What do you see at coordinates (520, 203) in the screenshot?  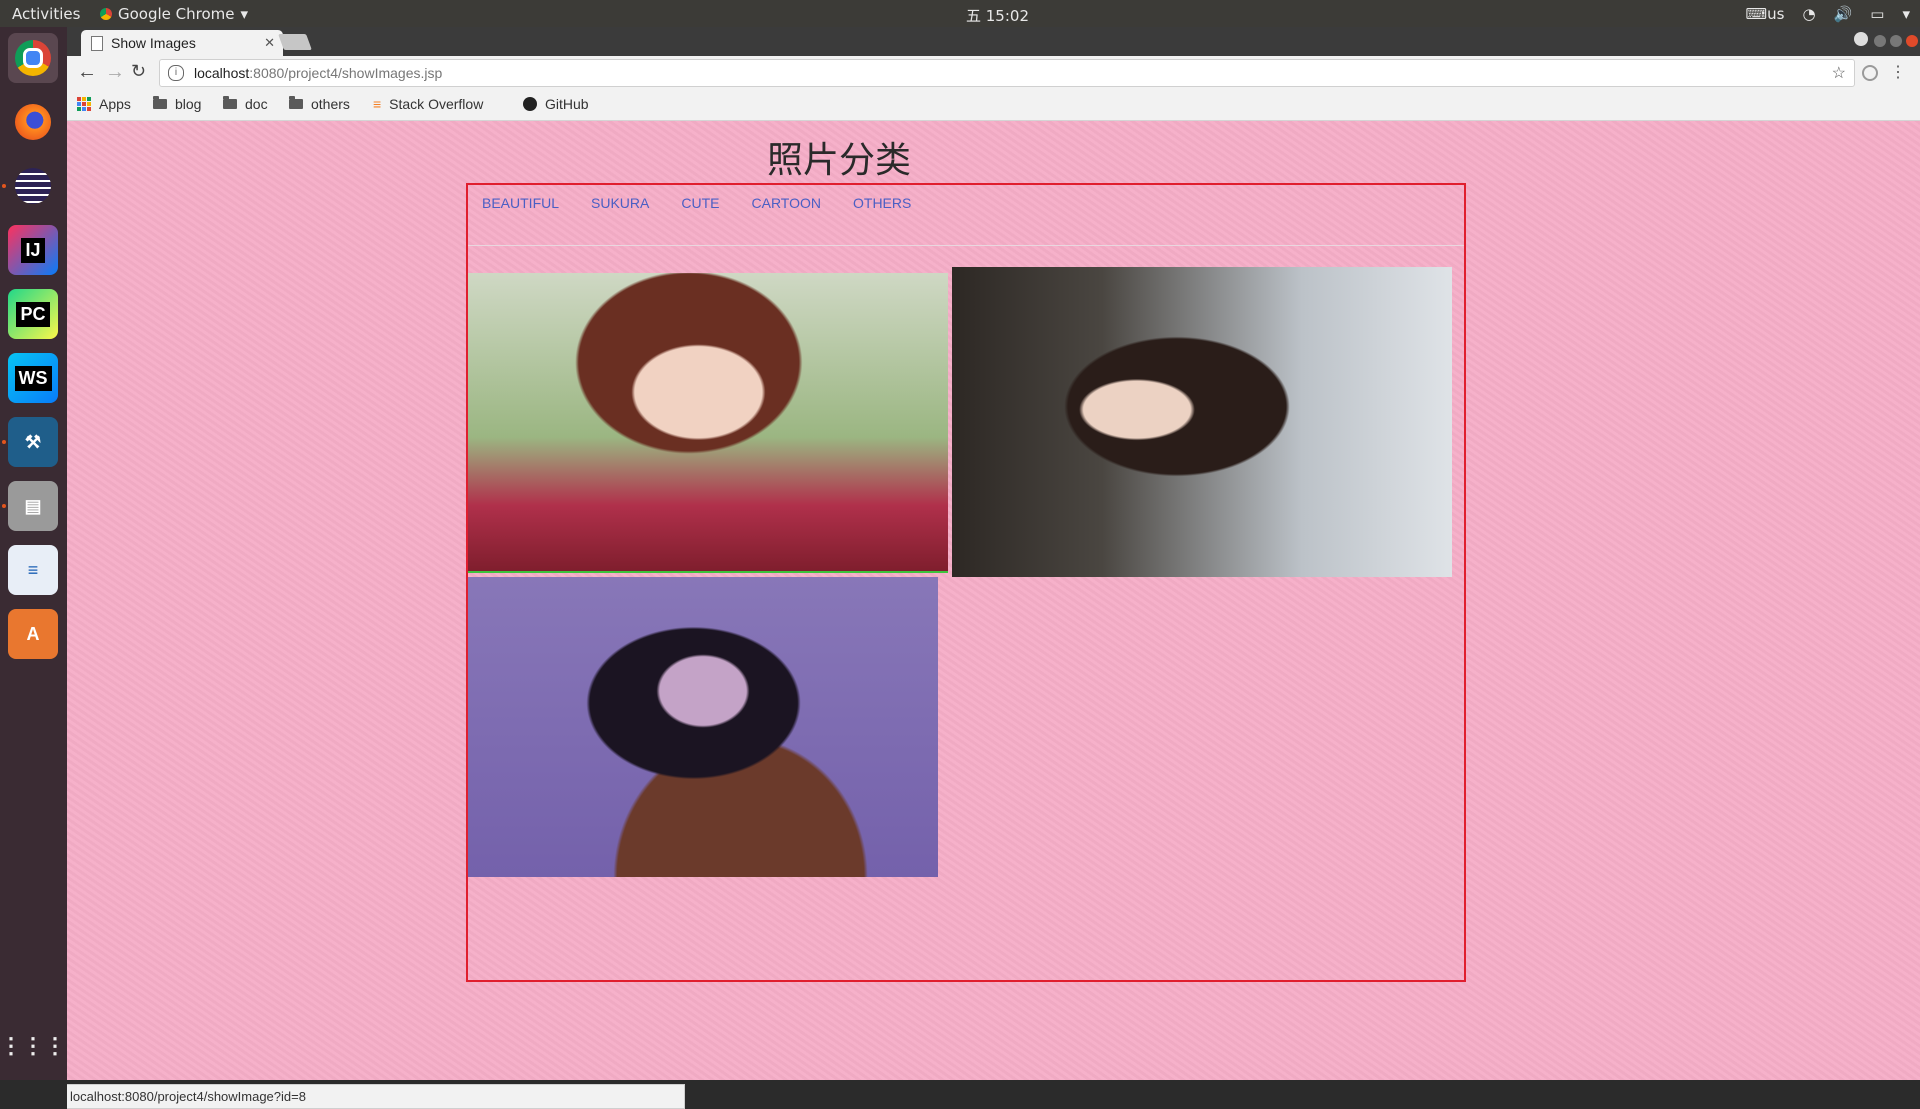 I see `category-link-beautiful: BEAUTIFUL` at bounding box center [520, 203].